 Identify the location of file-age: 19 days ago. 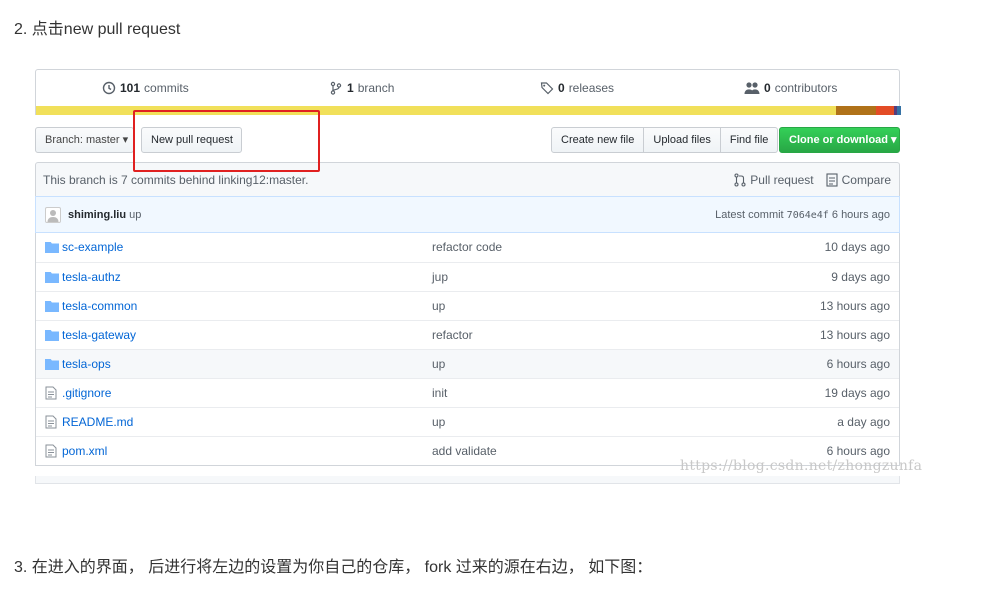
(857, 393).